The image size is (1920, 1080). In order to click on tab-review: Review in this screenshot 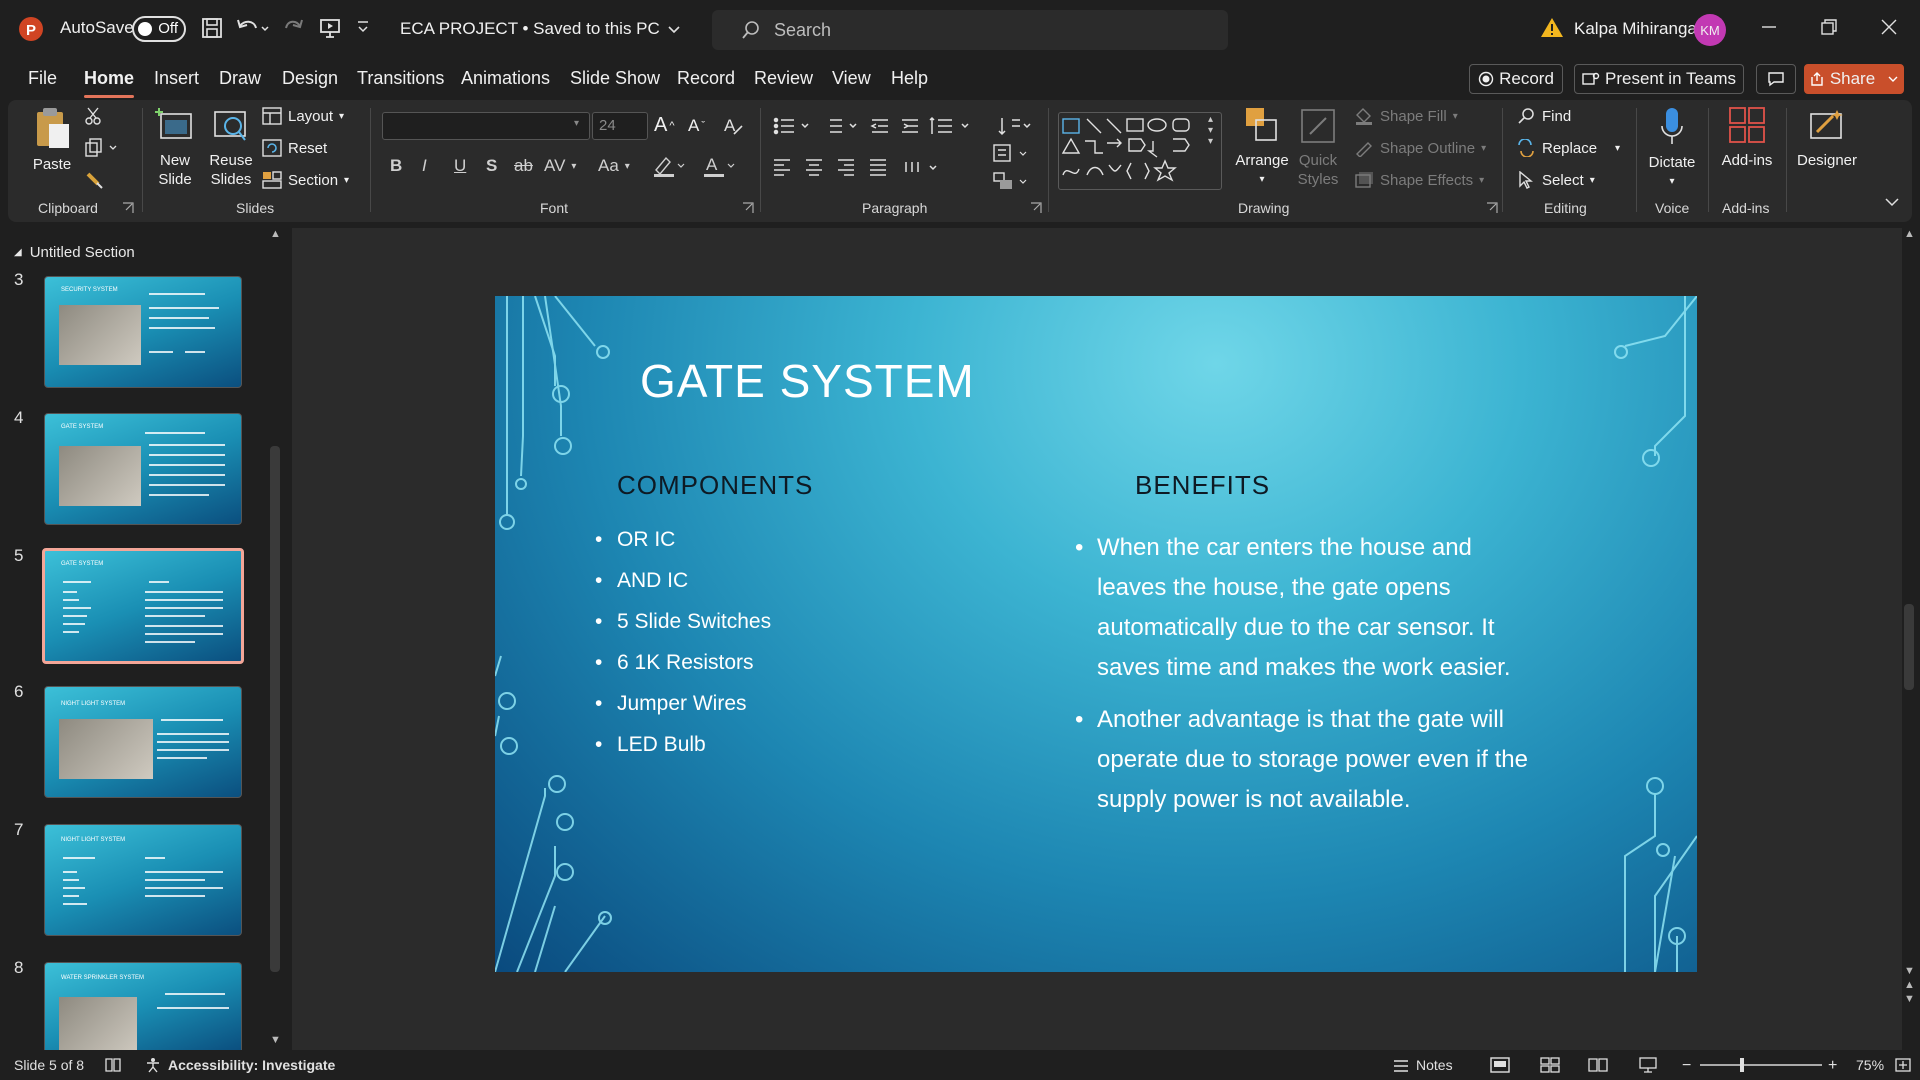, I will do `click(783, 78)`.